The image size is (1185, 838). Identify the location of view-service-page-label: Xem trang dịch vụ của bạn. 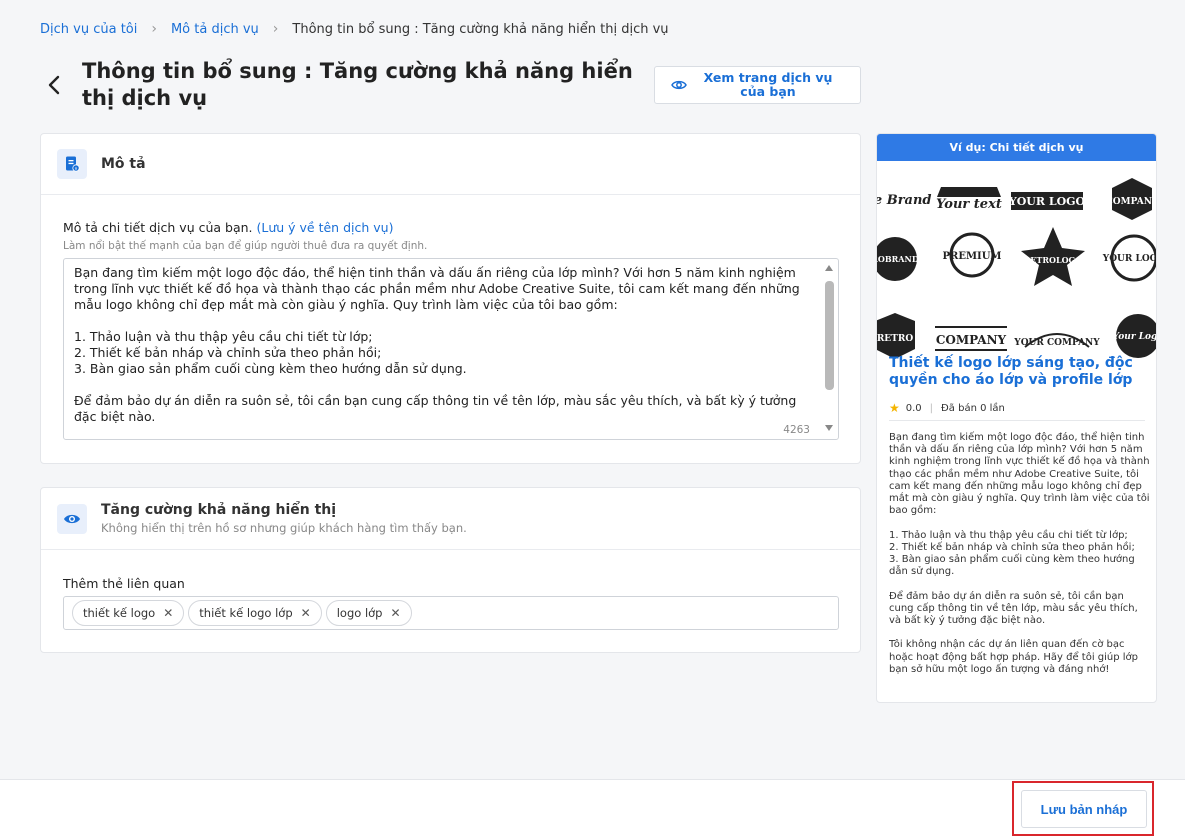
(768, 84).